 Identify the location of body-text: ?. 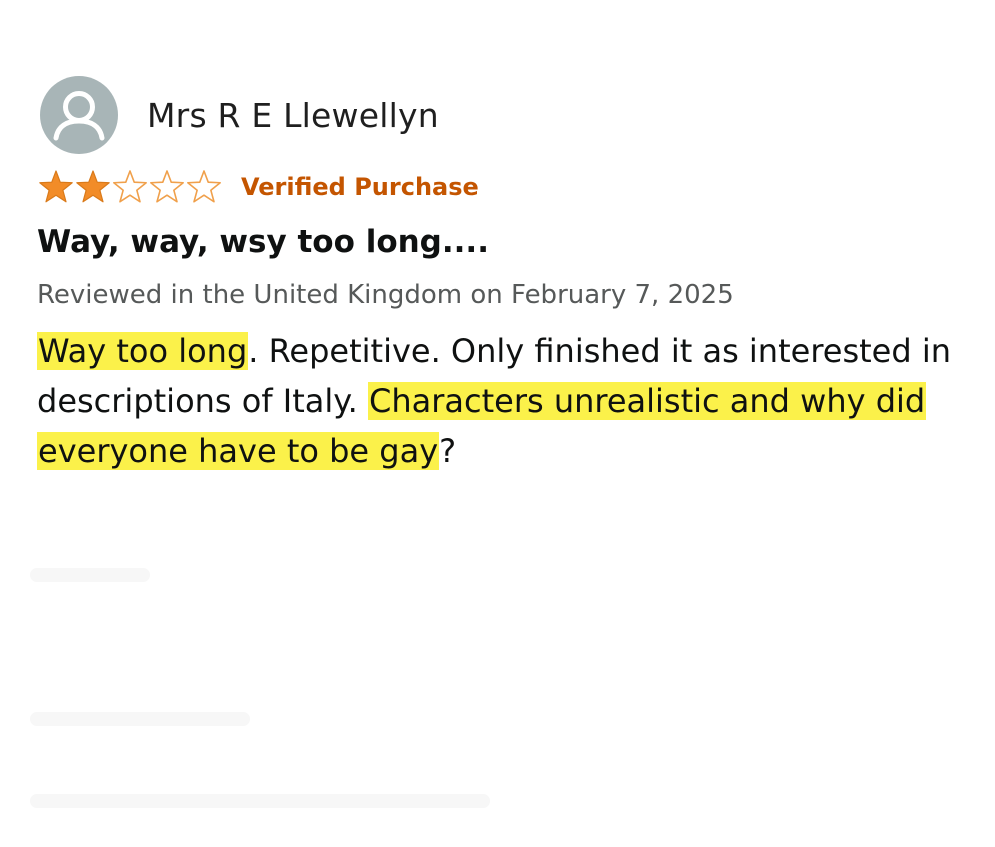
(448, 451).